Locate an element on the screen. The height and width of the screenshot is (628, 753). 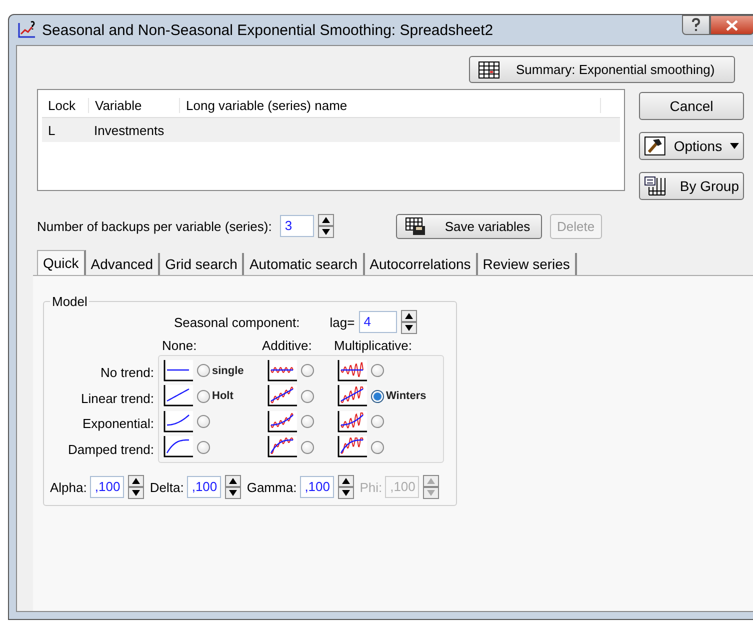
parameter-label: Alpha: is located at coordinates (68, 487).